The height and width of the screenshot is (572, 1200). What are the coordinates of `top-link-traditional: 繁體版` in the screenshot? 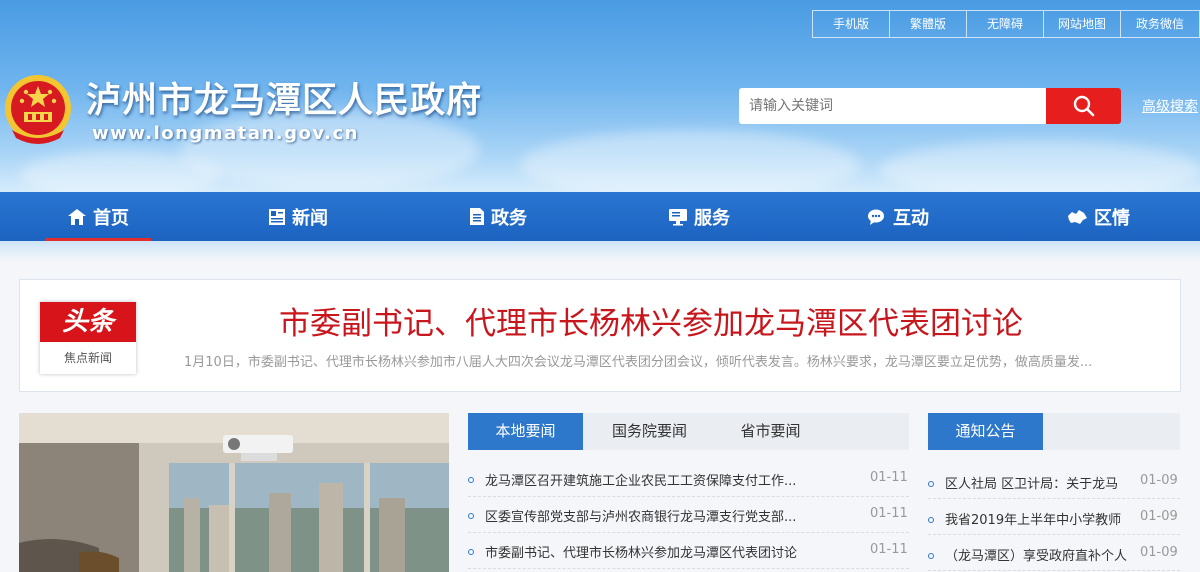 It's located at (928, 24).